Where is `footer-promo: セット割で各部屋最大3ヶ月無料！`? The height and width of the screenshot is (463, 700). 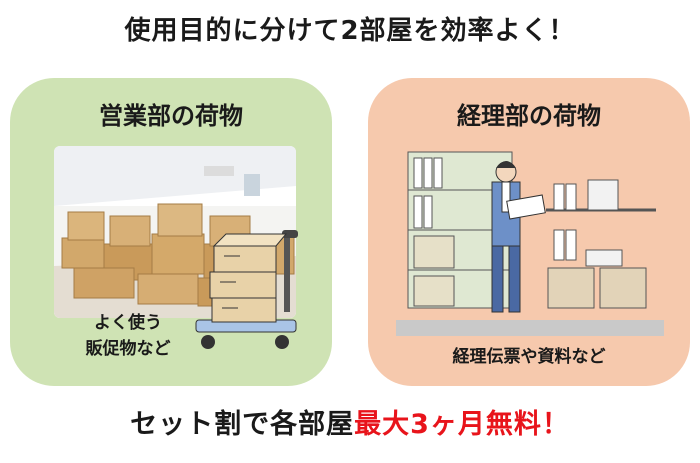 footer-promo: セット割で各部屋最大3ヶ月無料！ is located at coordinates (350, 421).